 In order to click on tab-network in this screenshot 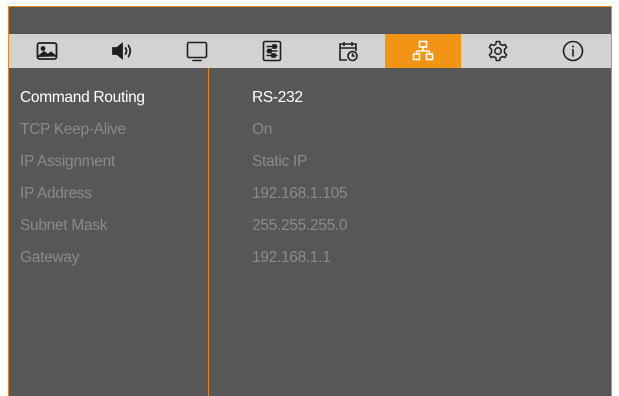, I will do `click(423, 51)`.